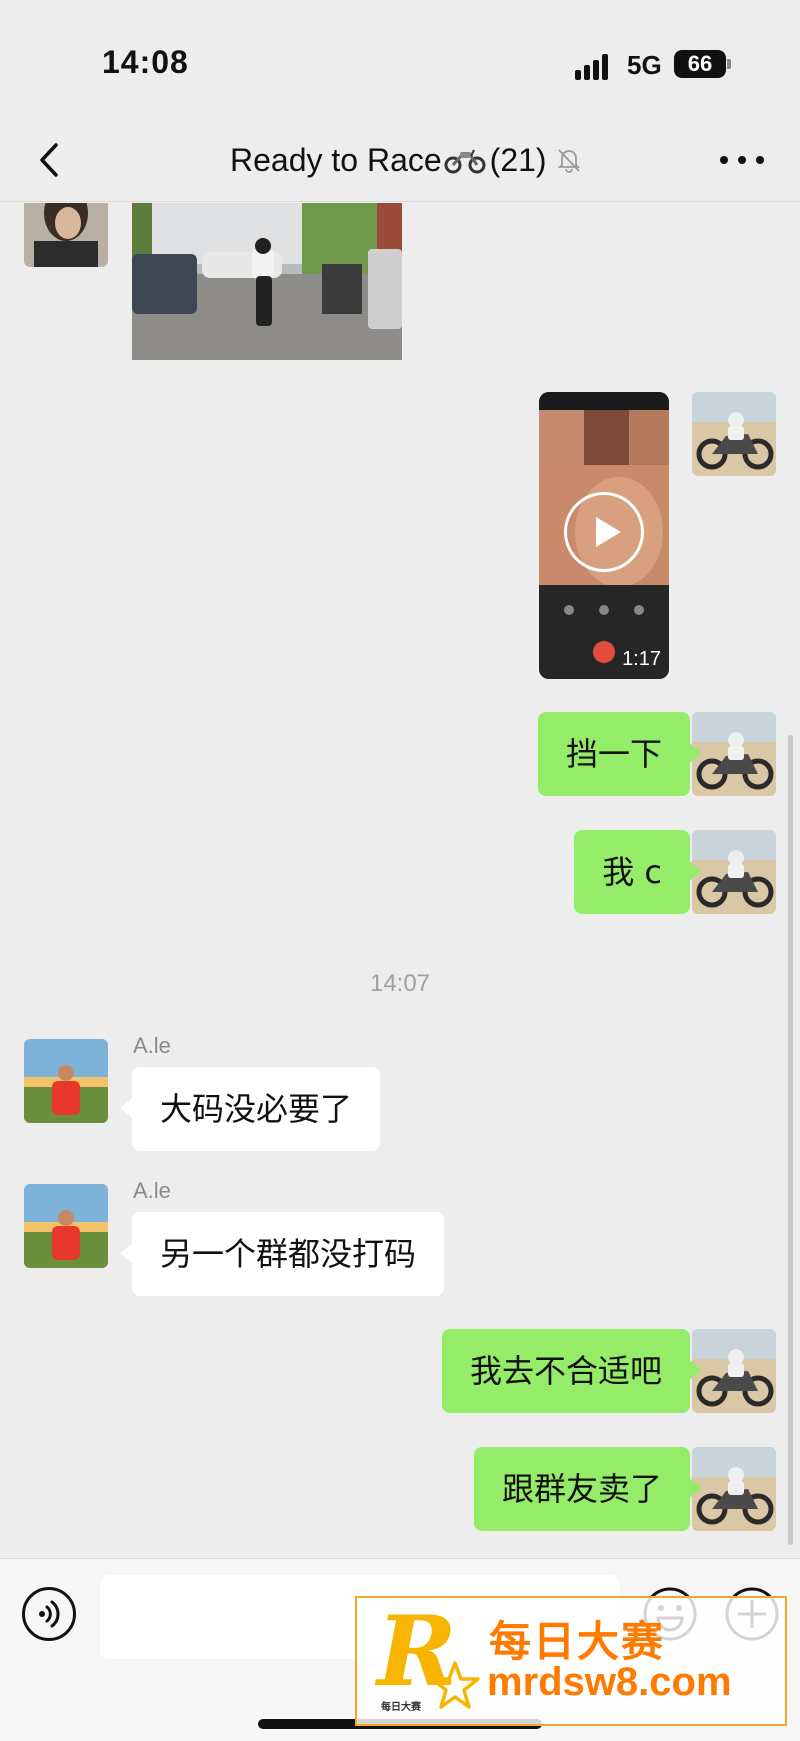  What do you see at coordinates (465, 161) in the screenshot?
I see `motorcycle-emoji-icon` at bounding box center [465, 161].